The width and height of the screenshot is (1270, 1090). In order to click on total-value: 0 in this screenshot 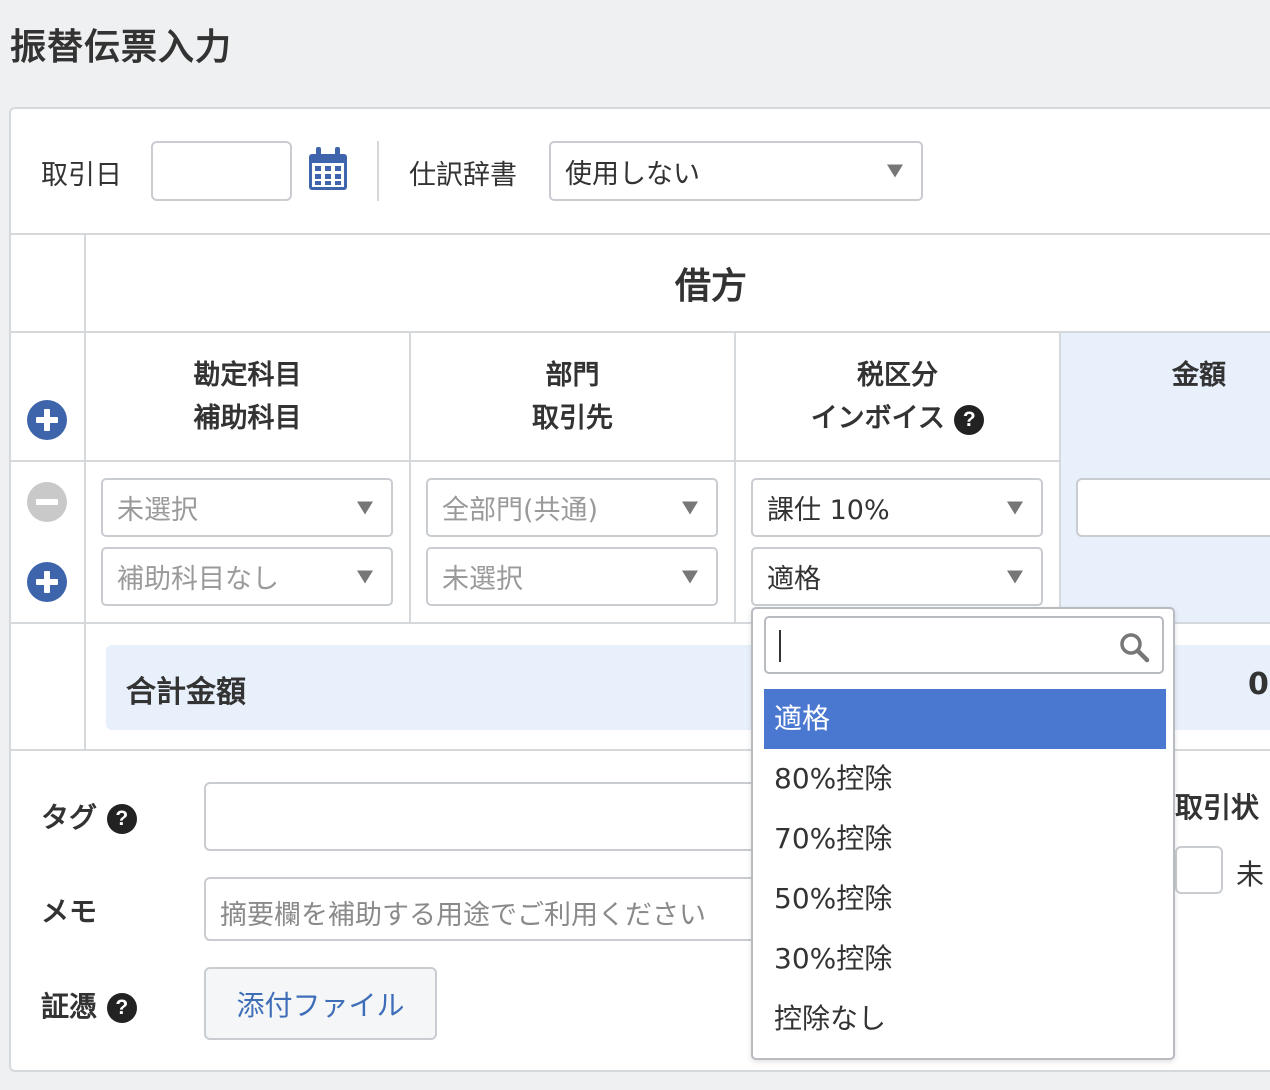, I will do `click(1258, 684)`.